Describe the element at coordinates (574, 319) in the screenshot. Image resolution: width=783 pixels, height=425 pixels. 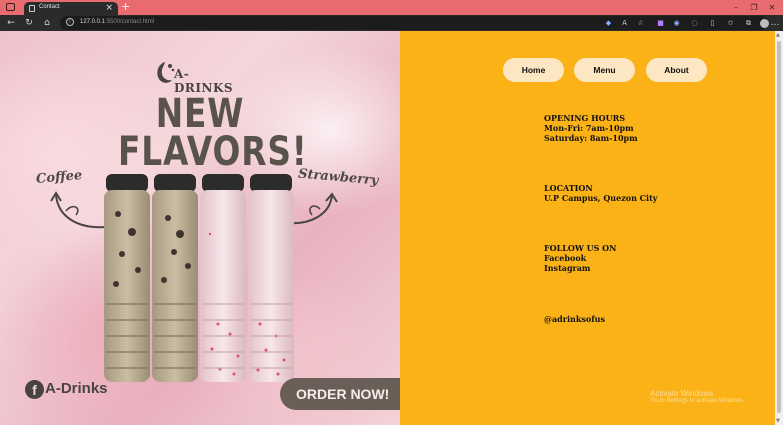
I see `social-handle: @adrinksofus` at that location.